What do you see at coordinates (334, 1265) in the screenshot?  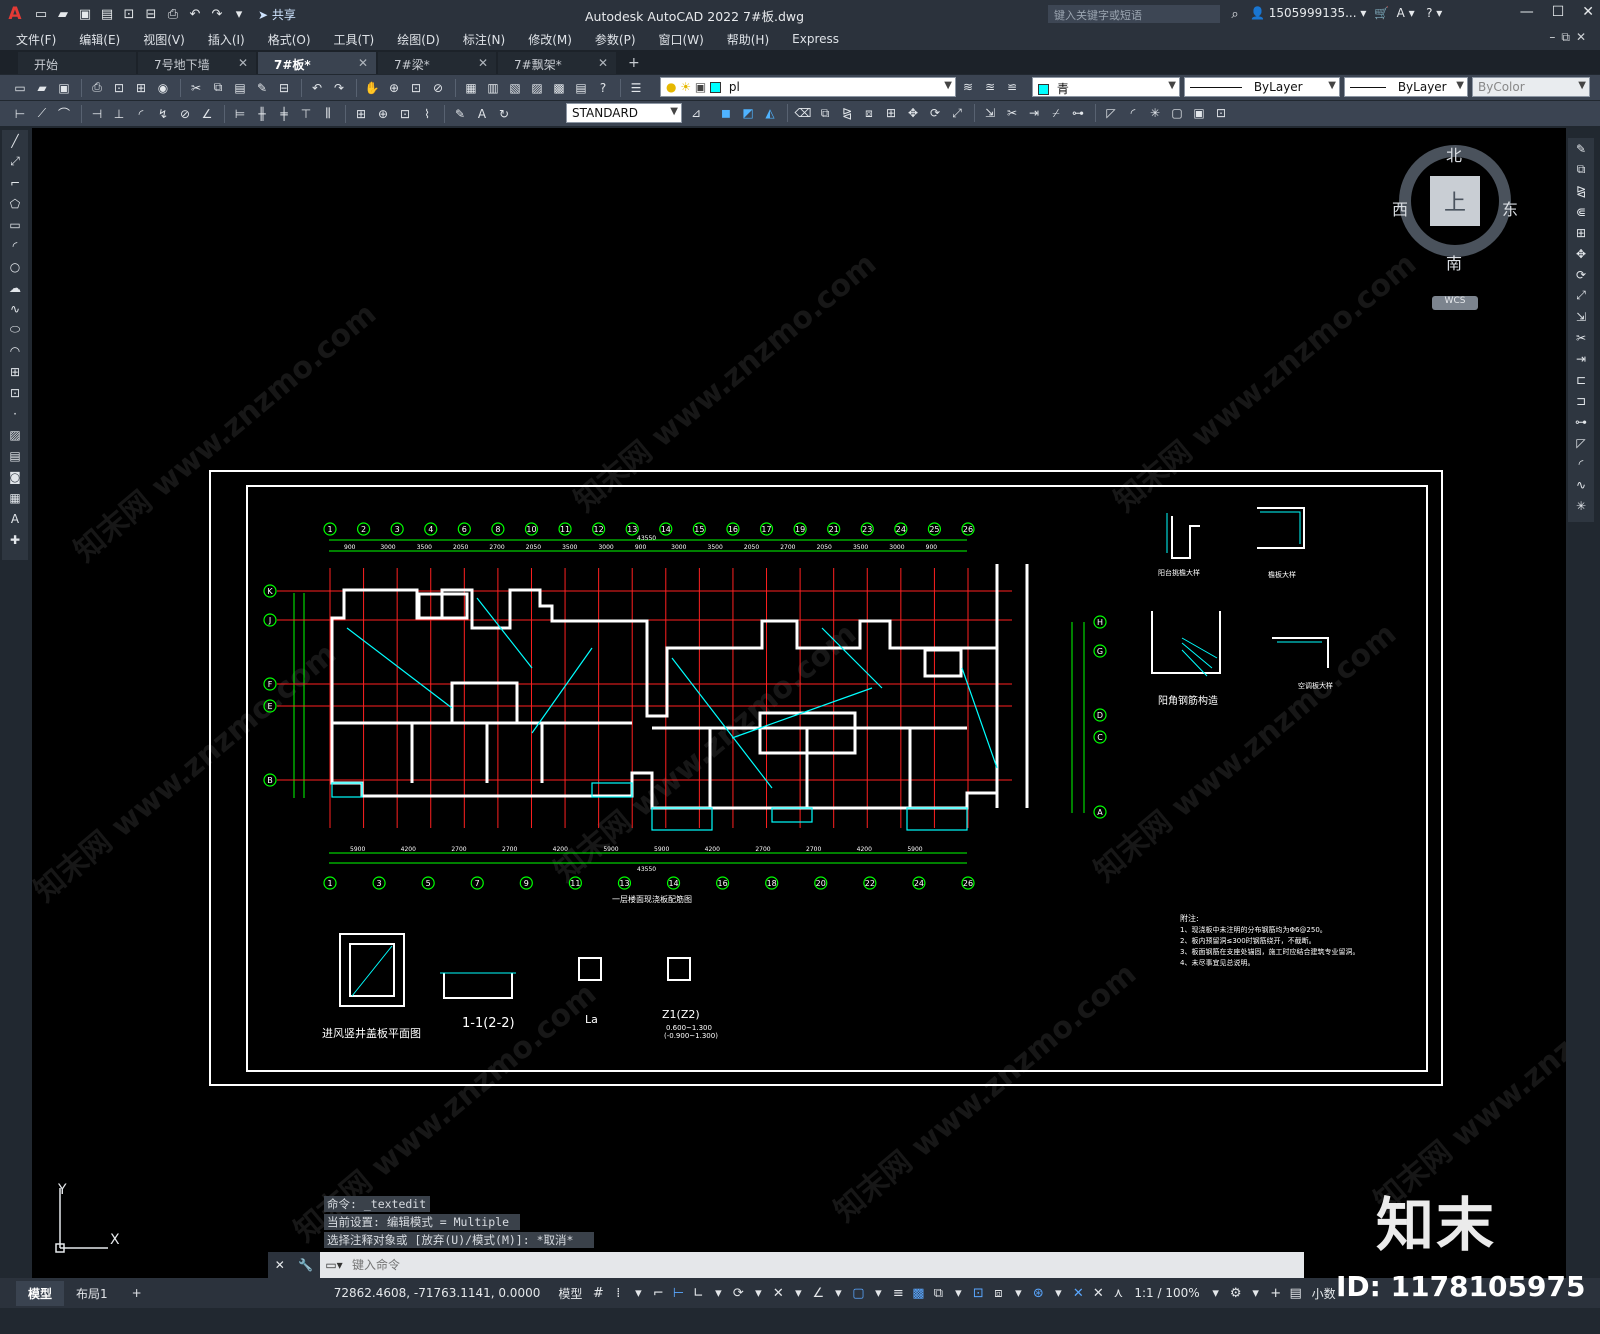 I see `command-prompt-icon: ▭▾` at bounding box center [334, 1265].